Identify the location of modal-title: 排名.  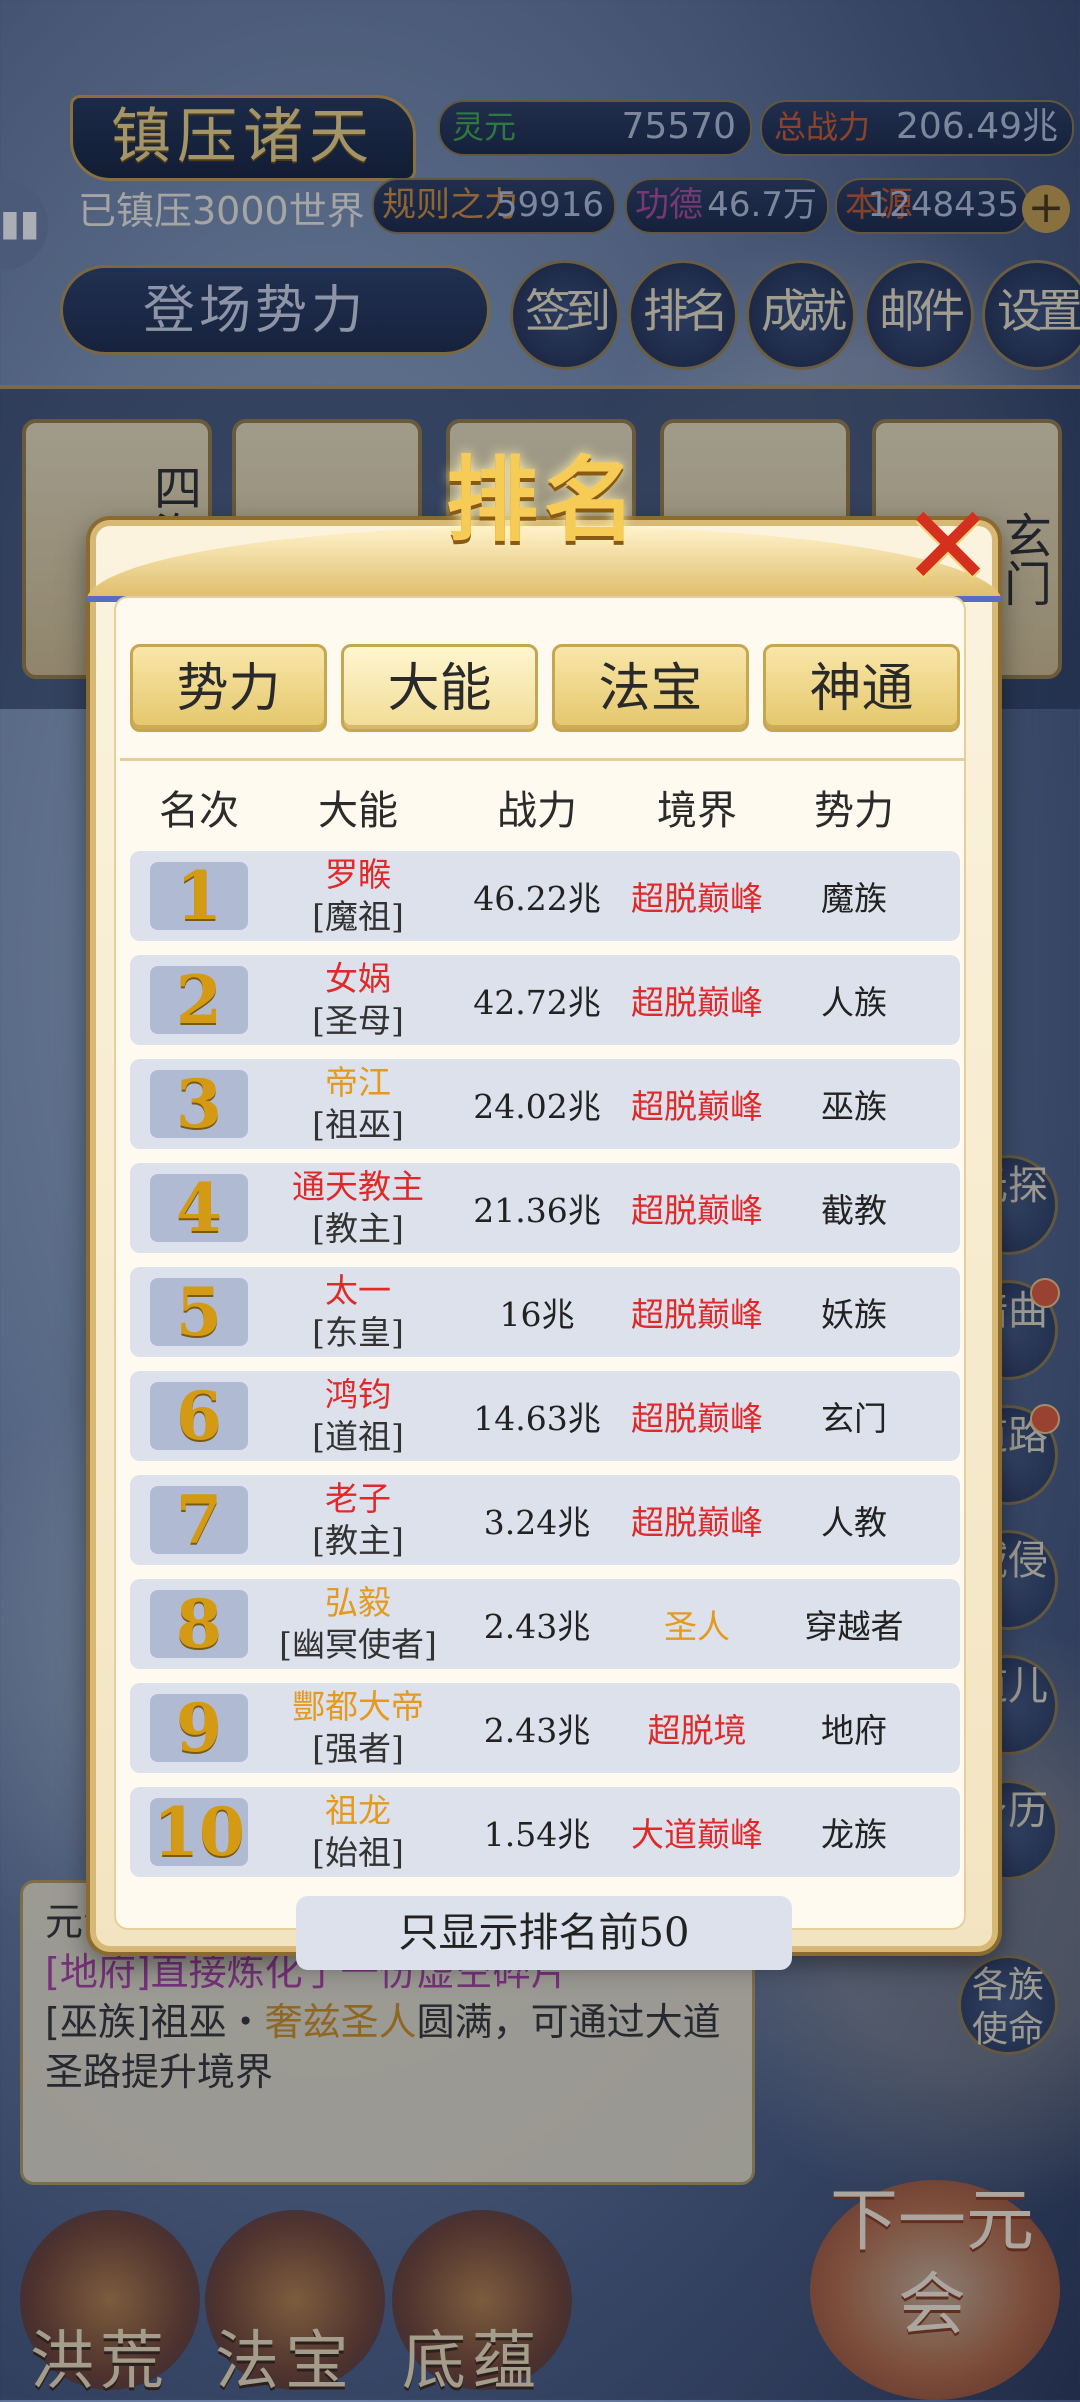
(543, 500).